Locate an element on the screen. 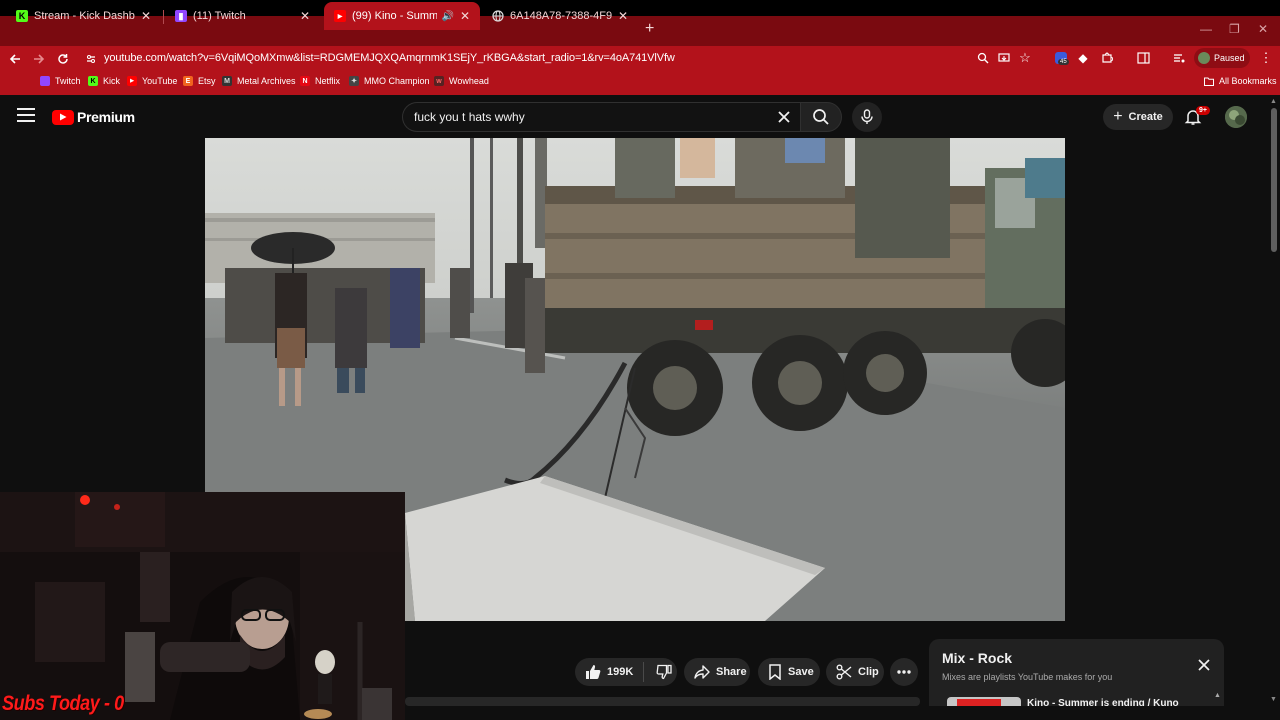 This screenshot has width=1280, height=720. zoom-icon is located at coordinates (983, 58).